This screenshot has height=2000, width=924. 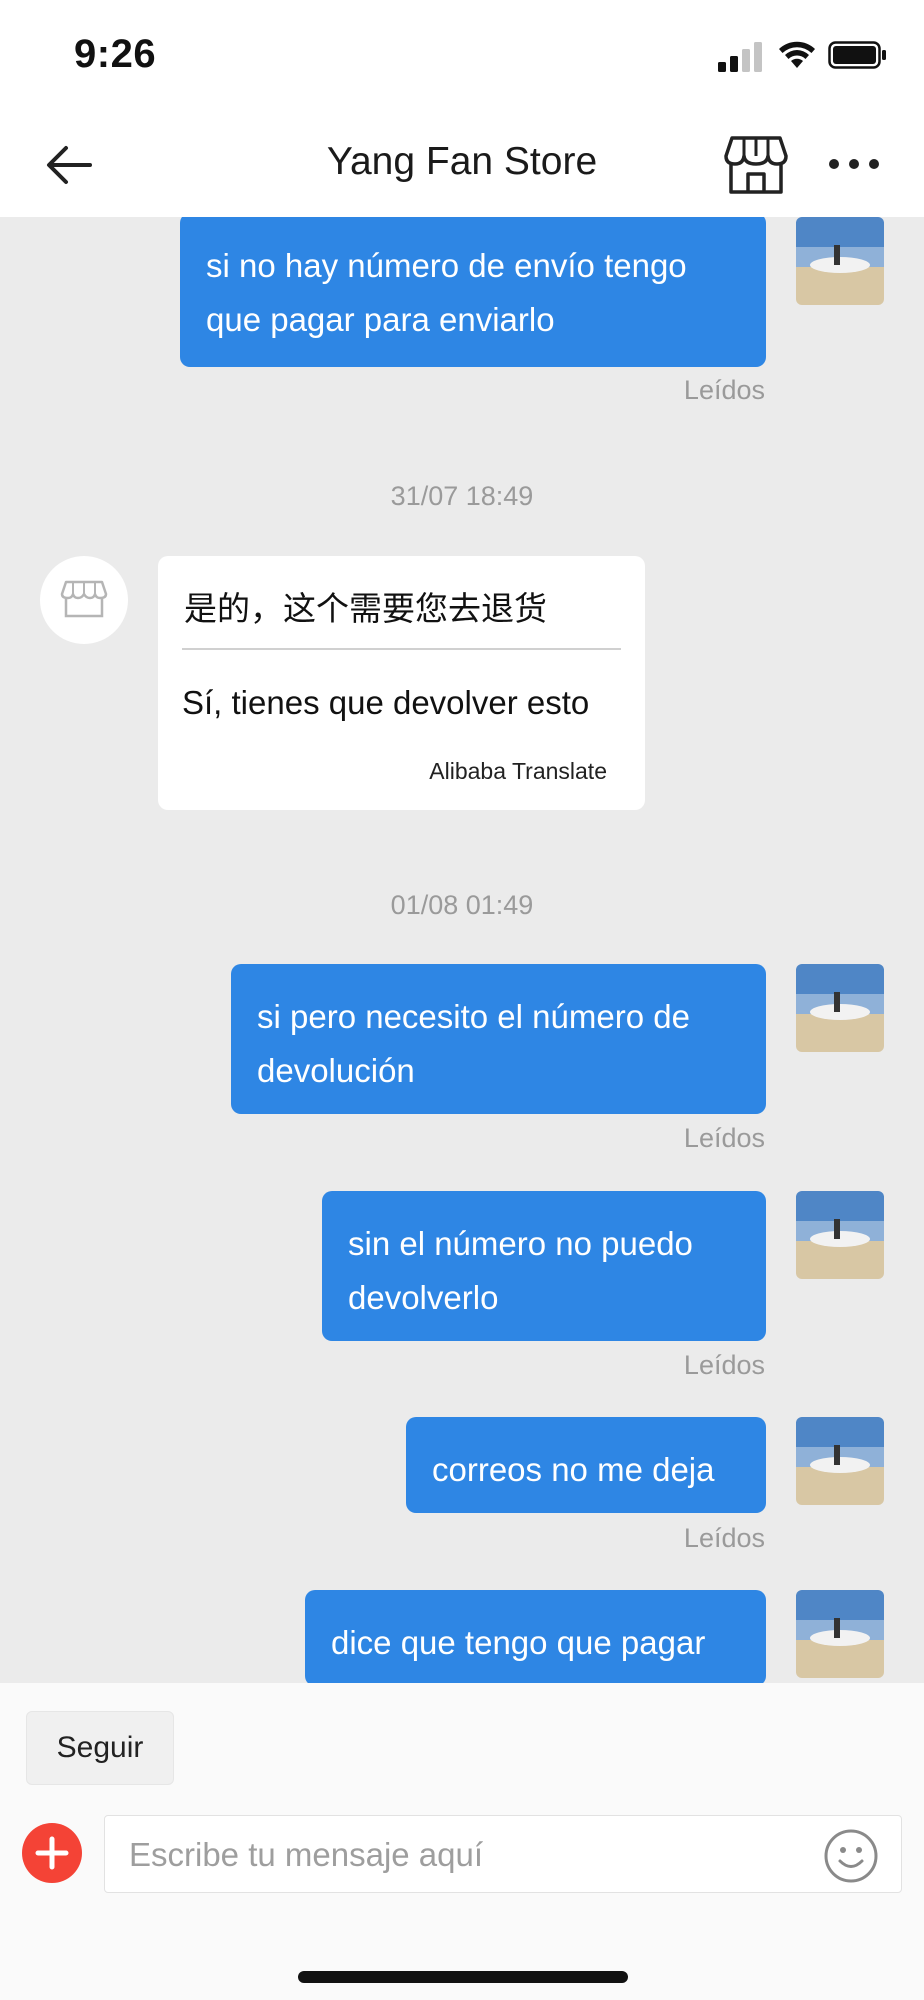 What do you see at coordinates (857, 55) in the screenshot?
I see `battery-icon` at bounding box center [857, 55].